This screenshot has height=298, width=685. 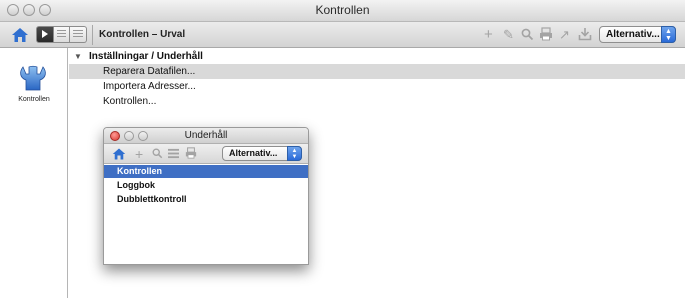 I want to click on sidebar-item-kontrollen: Kontrollen, so click(x=33, y=79).